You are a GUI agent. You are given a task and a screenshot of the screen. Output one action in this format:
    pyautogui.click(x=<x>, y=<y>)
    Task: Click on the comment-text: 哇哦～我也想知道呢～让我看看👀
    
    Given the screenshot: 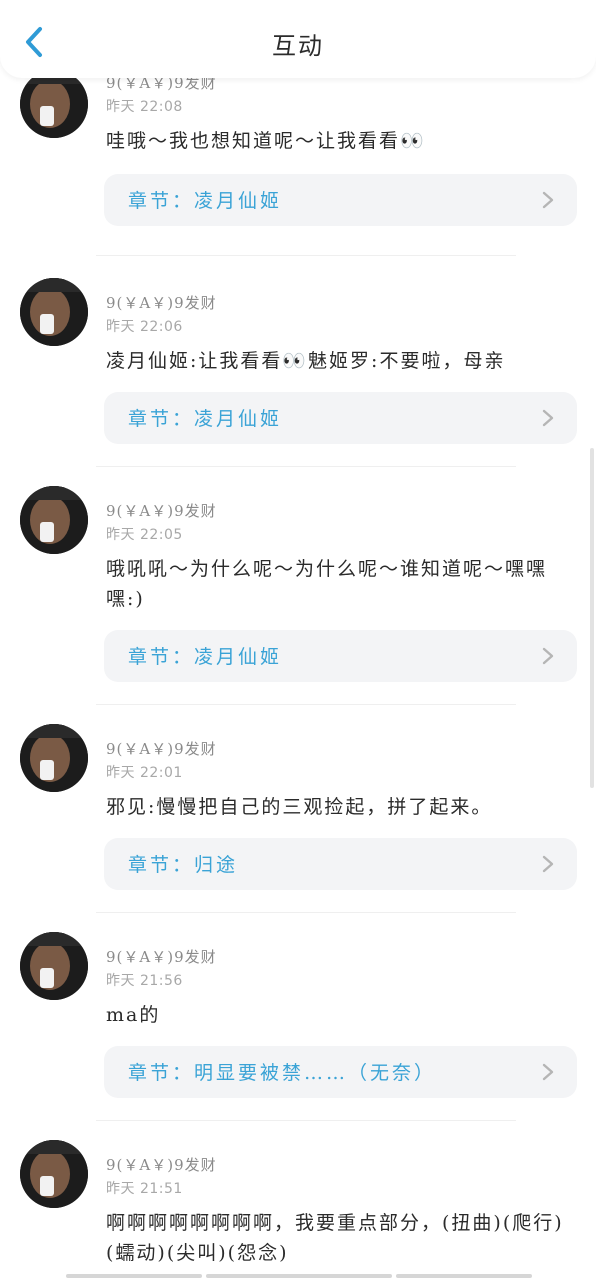 What is the action you would take?
    pyautogui.click(x=266, y=141)
    